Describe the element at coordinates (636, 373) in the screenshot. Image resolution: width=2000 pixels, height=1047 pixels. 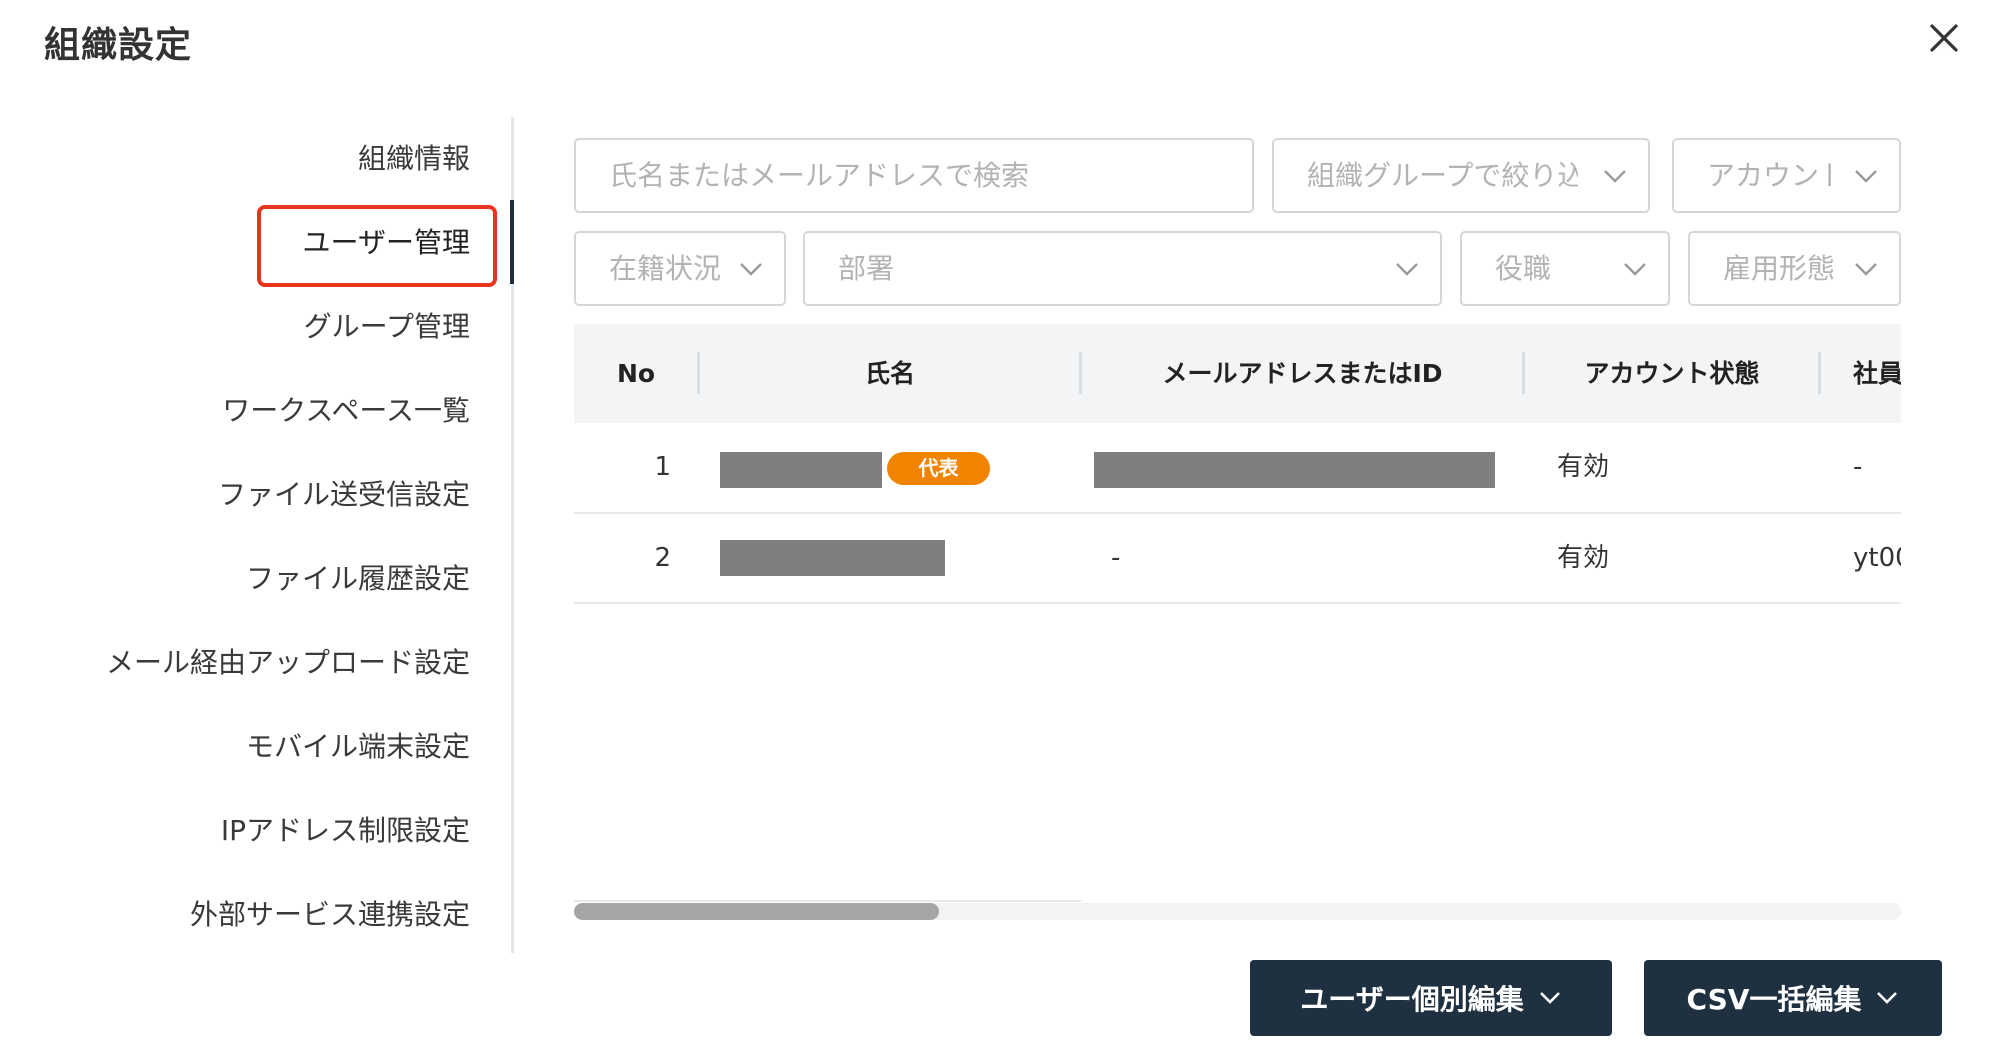
I see `column-header-no: No` at that location.